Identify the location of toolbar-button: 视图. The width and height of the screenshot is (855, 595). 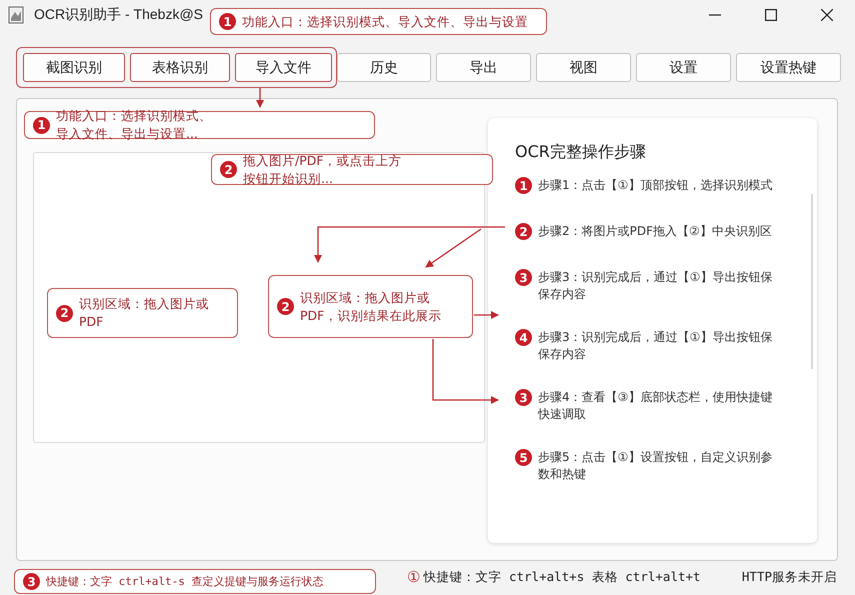
(583, 67).